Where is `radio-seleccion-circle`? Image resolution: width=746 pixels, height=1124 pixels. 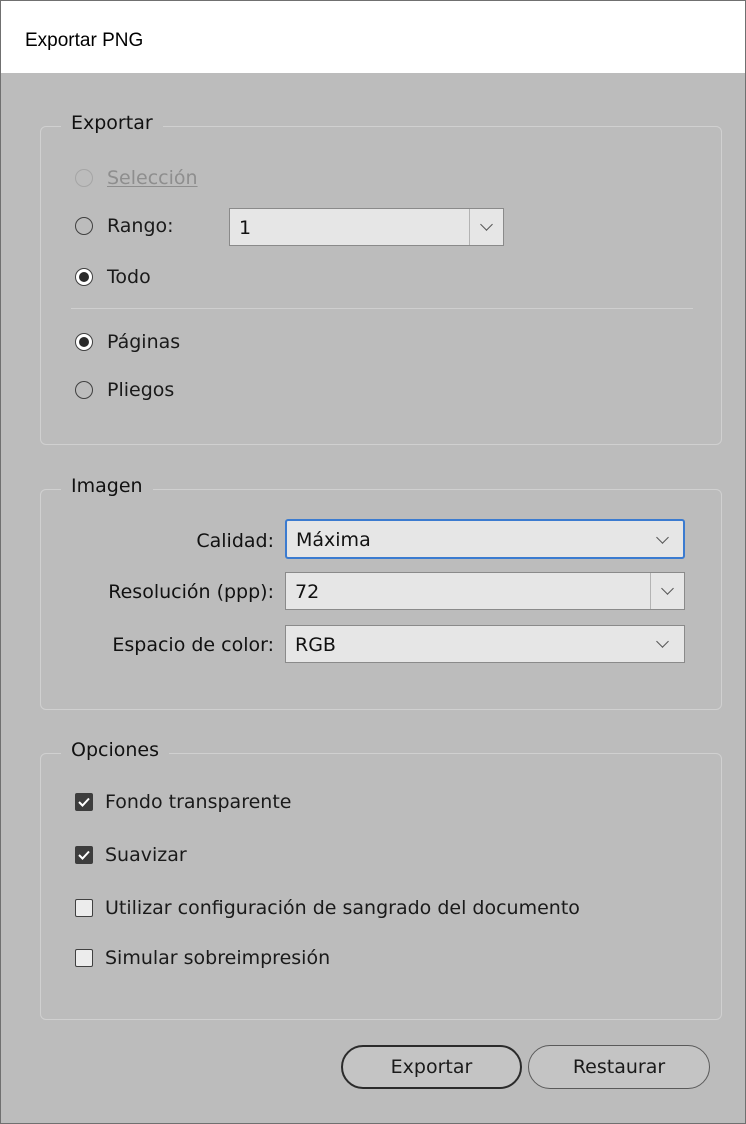
radio-seleccion-circle is located at coordinates (84, 178).